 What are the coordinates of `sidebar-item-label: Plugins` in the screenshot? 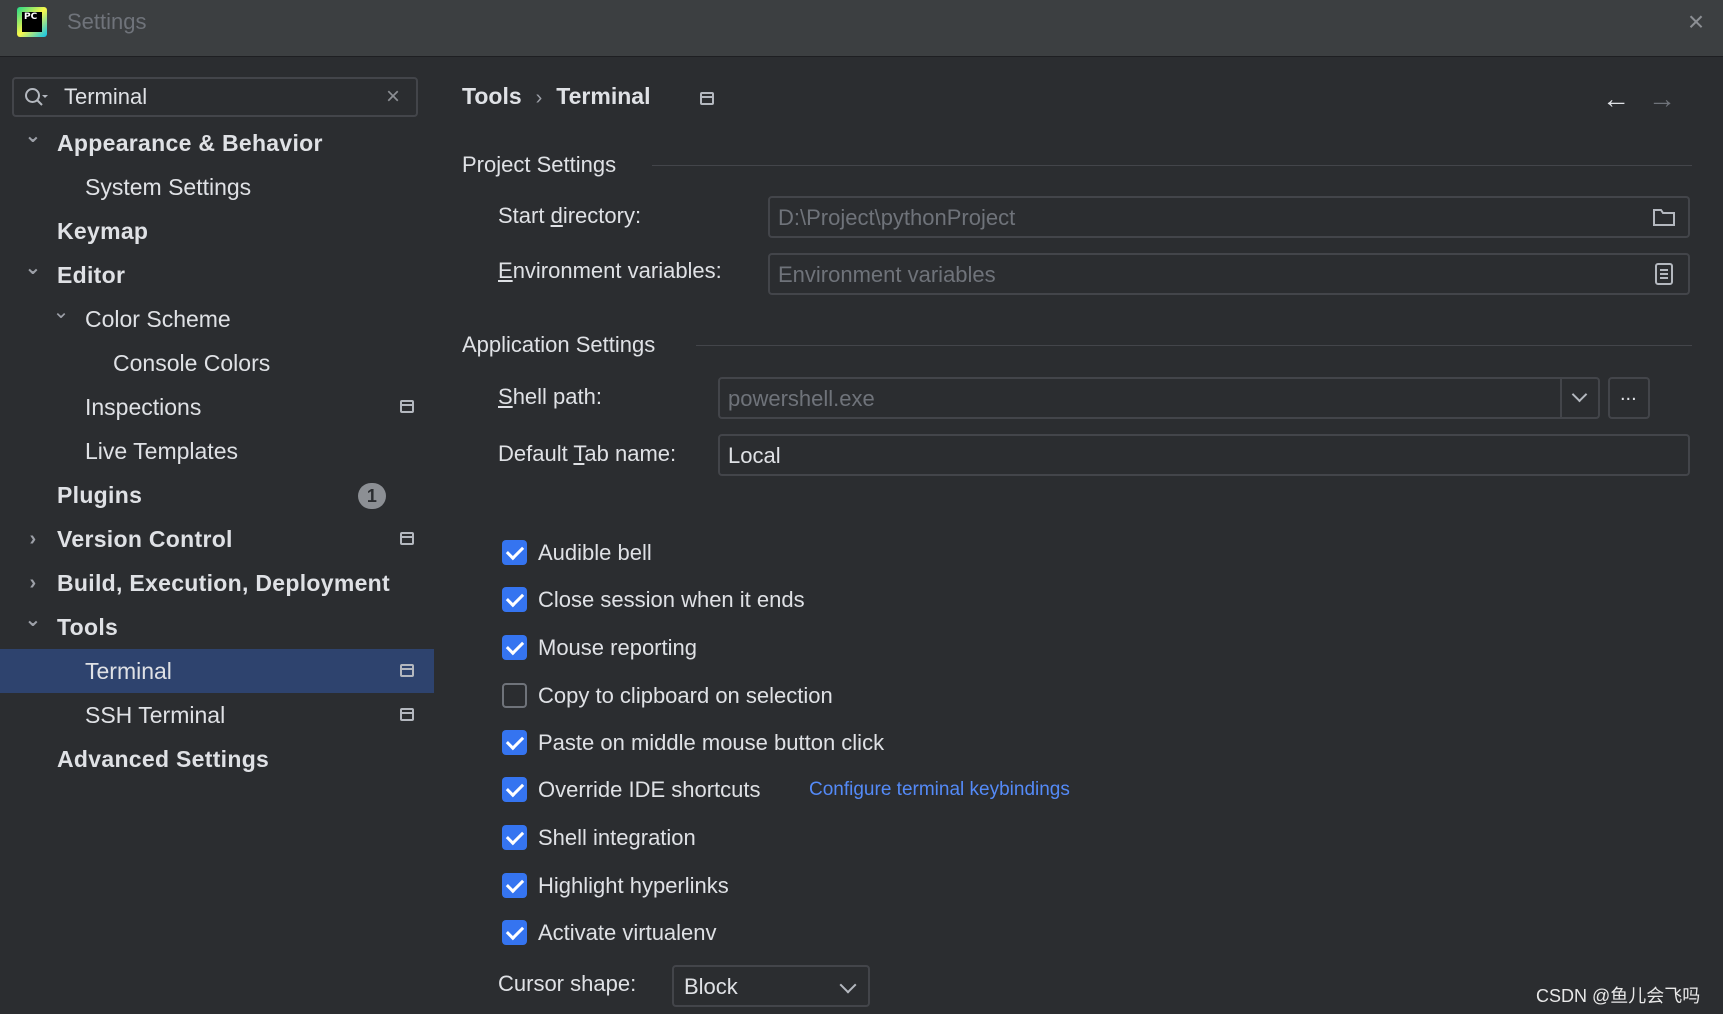 It's located at (100, 495).